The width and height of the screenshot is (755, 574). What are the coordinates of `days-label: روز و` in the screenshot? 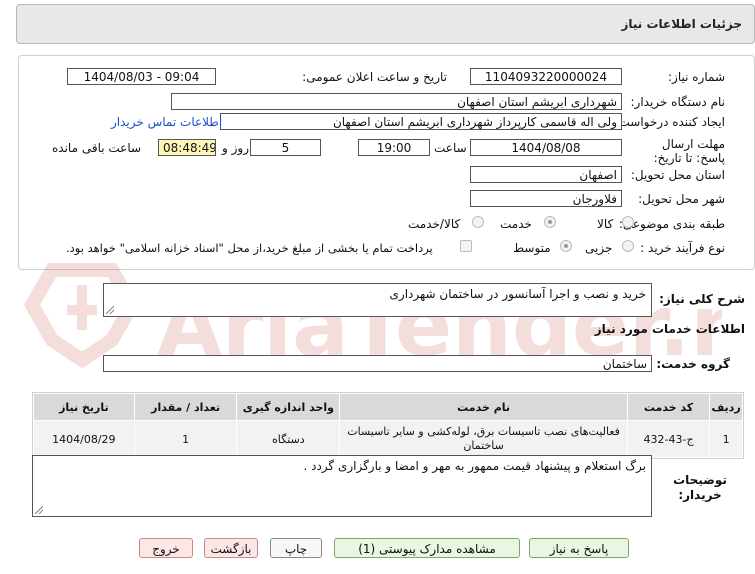 It's located at (235, 148).